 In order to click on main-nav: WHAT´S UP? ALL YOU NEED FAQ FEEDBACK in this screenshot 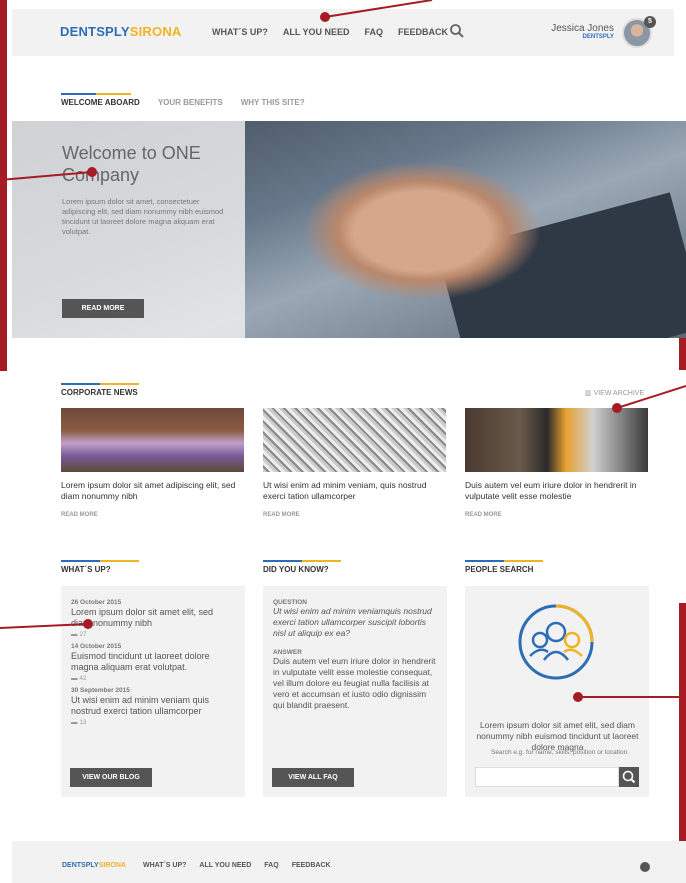, I will do `click(337, 32)`.